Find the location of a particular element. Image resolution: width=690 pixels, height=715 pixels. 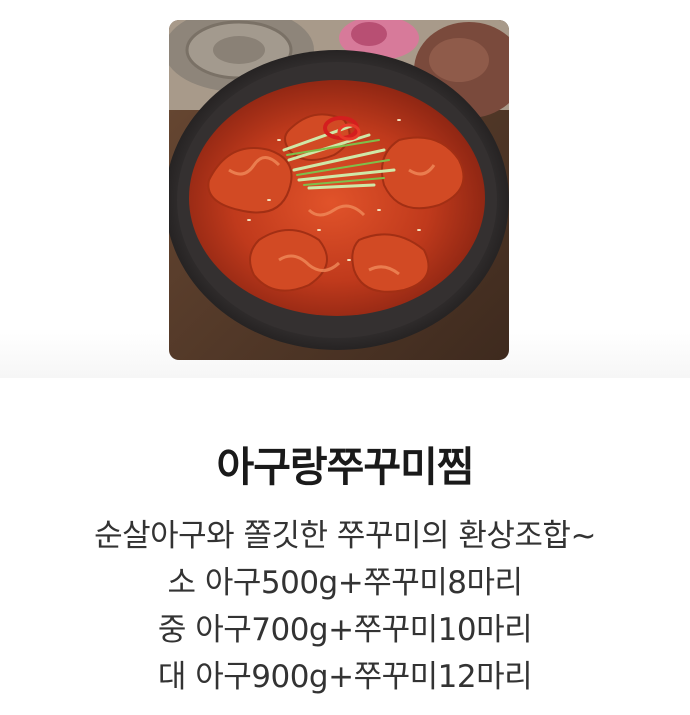

description-line: 대 아구900g+쭈꾸미12마리 is located at coordinates (345, 677).